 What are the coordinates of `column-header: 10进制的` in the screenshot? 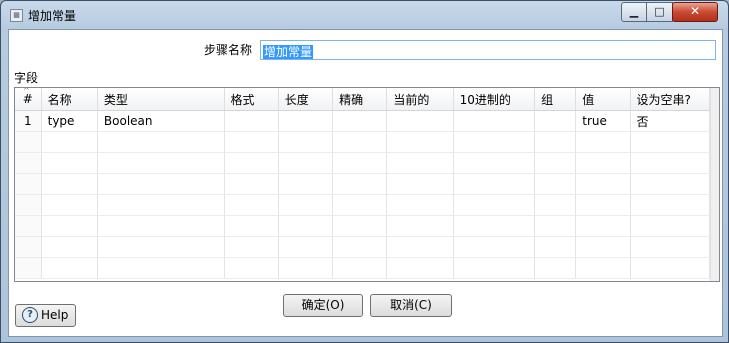 It's located at (494, 99).